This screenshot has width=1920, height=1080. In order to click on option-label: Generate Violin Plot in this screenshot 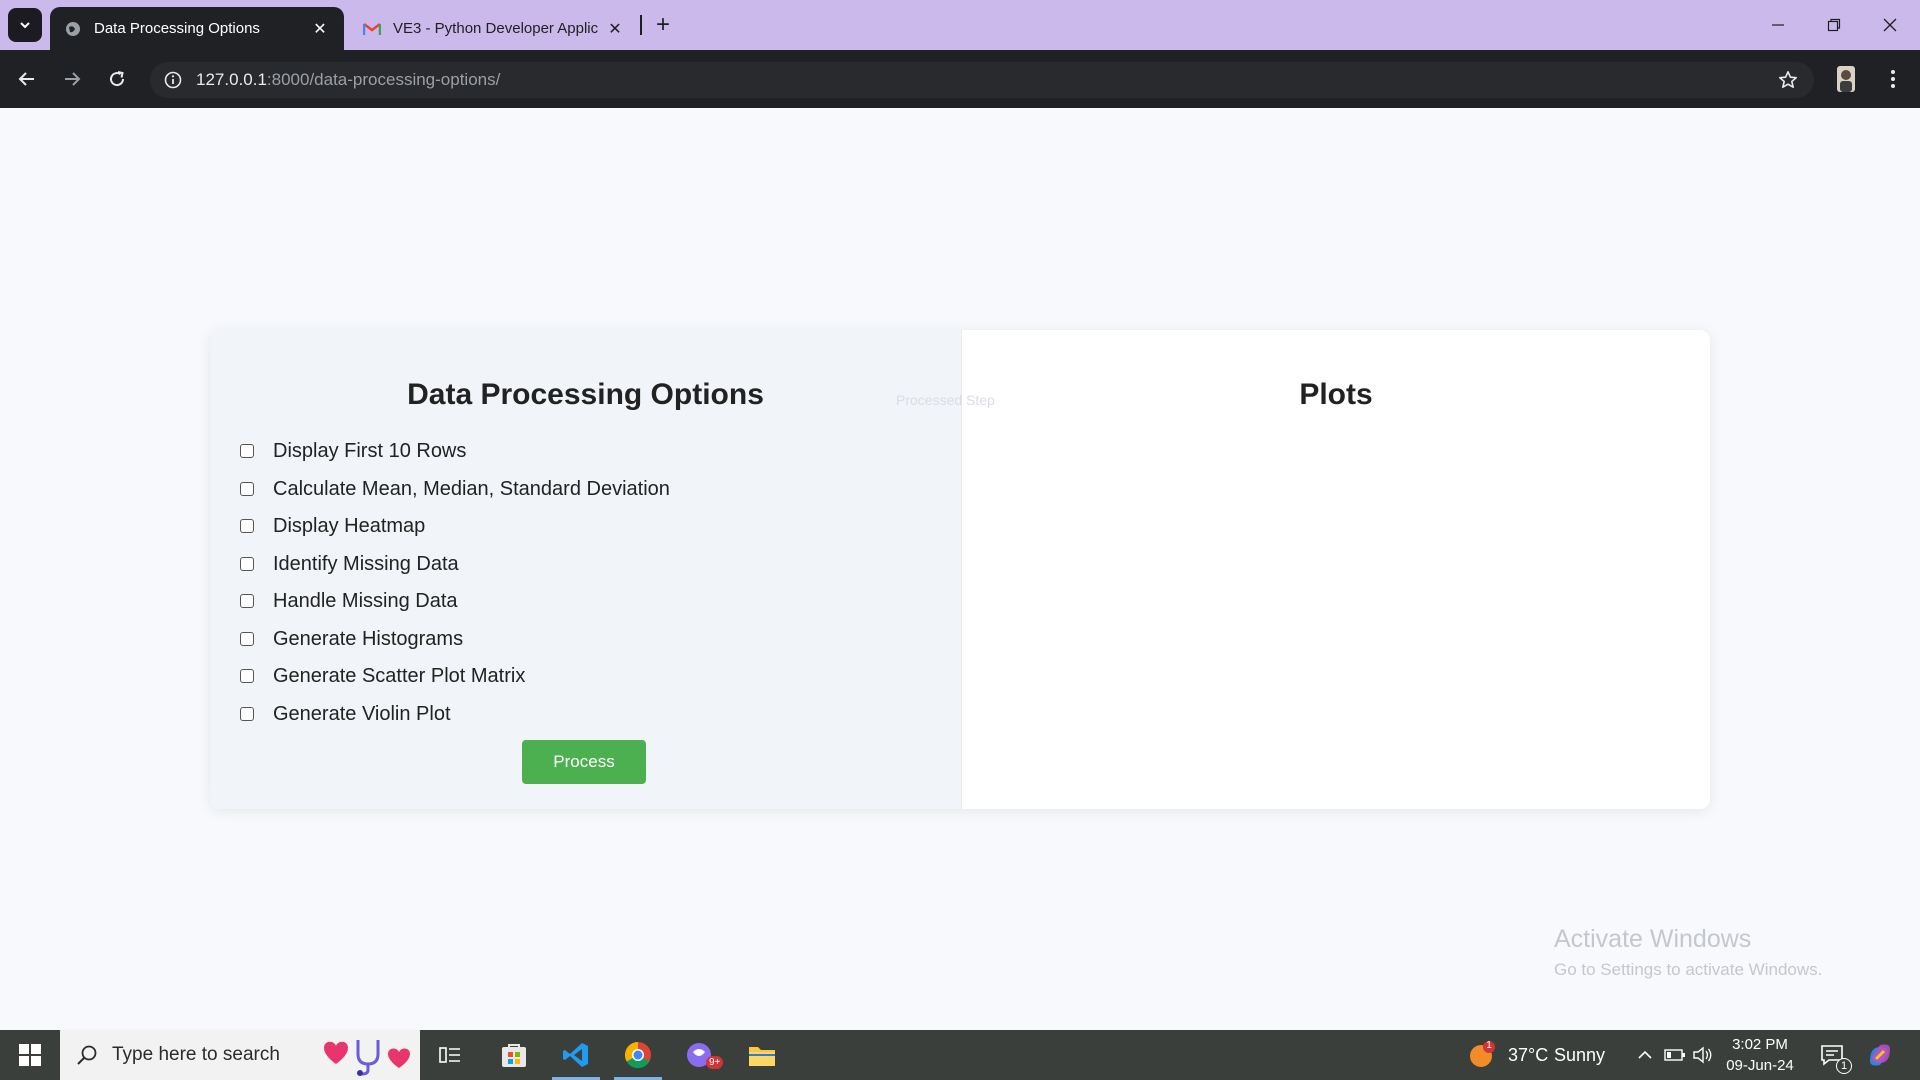, I will do `click(362, 713)`.